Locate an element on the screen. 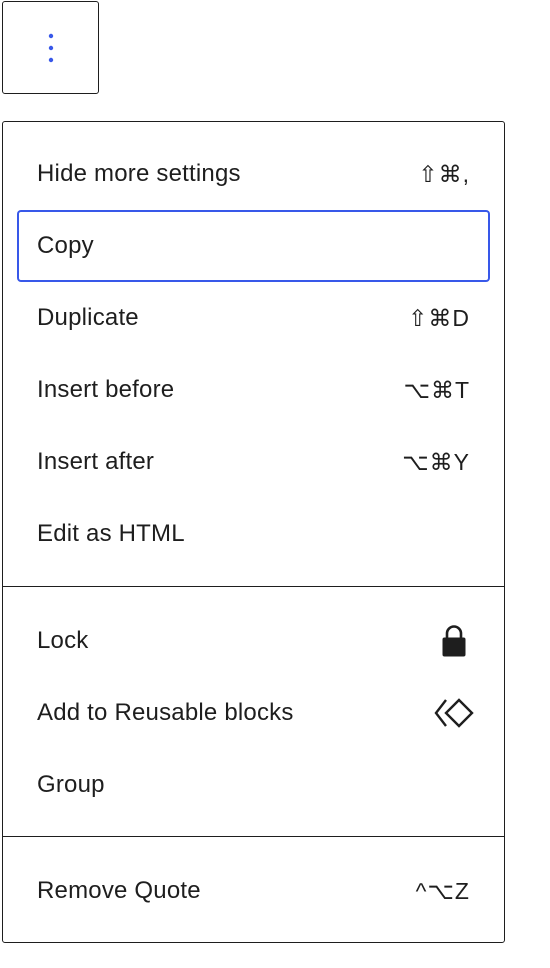  menu-item-remove-quote: Remove Quote ^⌥Z is located at coordinates (253, 891).